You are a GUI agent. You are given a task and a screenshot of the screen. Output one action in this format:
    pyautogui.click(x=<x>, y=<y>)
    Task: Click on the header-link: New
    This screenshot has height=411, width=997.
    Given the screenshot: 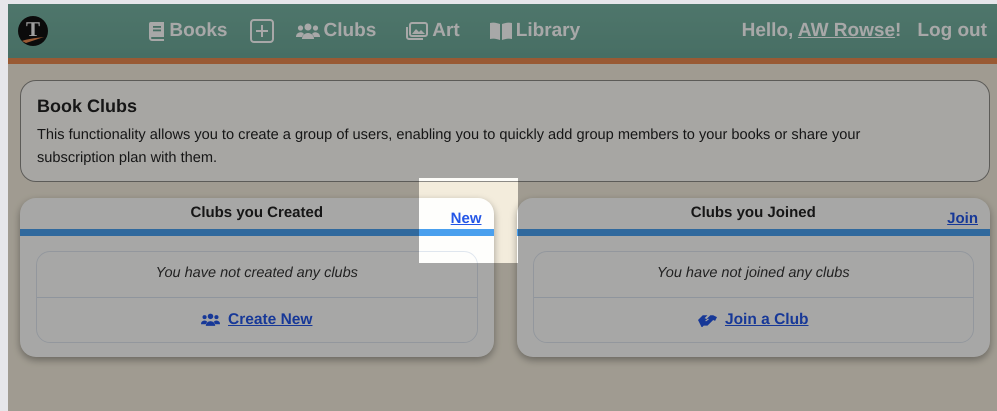 What is the action you would take?
    pyautogui.click(x=466, y=219)
    